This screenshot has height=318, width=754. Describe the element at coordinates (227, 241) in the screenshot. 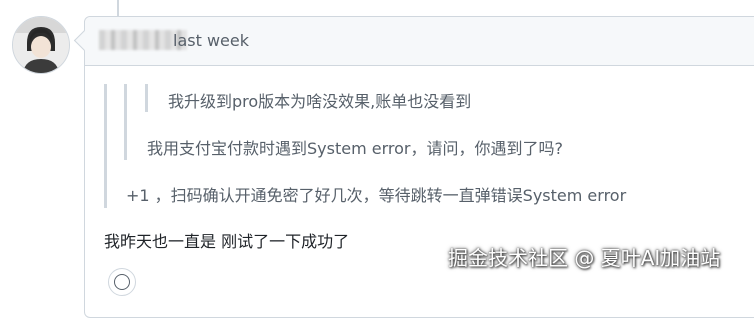

I see `reply-text: 我昨天也一直是 刚试了一下成功了` at that location.